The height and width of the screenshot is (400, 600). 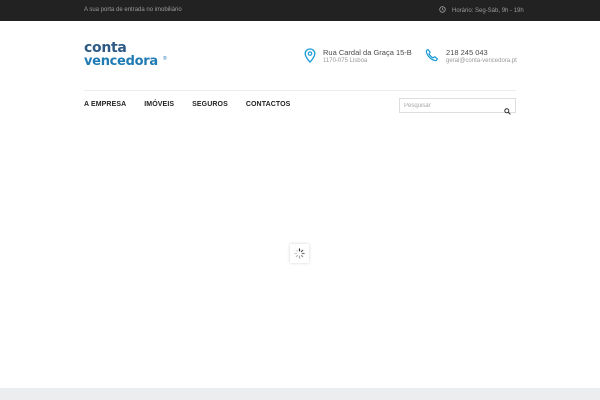 What do you see at coordinates (210, 104) in the screenshot?
I see `nav-item-seguros: SEGUROS` at bounding box center [210, 104].